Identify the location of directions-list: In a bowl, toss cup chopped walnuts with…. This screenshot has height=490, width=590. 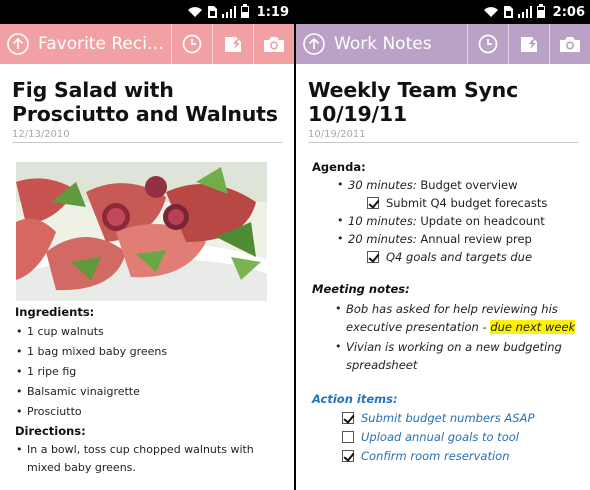
(147, 459).